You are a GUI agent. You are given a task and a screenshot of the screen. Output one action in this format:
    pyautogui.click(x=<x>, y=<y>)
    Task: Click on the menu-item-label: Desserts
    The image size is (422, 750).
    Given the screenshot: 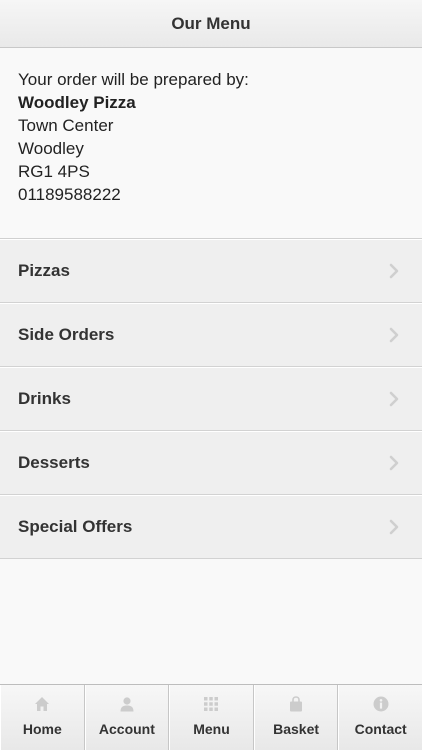 What is the action you would take?
    pyautogui.click(x=54, y=462)
    